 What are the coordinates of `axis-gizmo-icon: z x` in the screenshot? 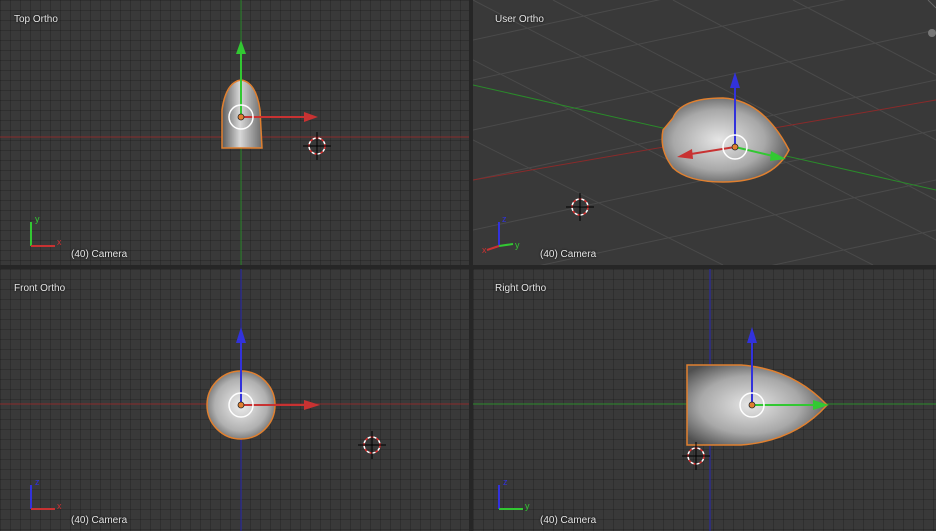 It's located at (46, 494).